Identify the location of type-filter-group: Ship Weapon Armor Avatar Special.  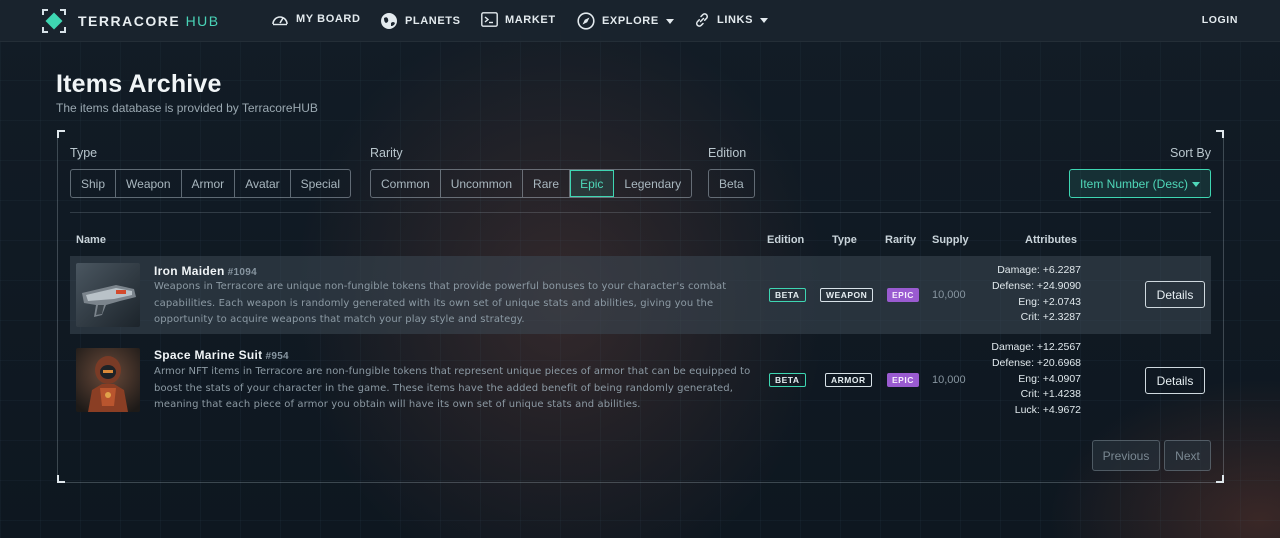
(211, 183).